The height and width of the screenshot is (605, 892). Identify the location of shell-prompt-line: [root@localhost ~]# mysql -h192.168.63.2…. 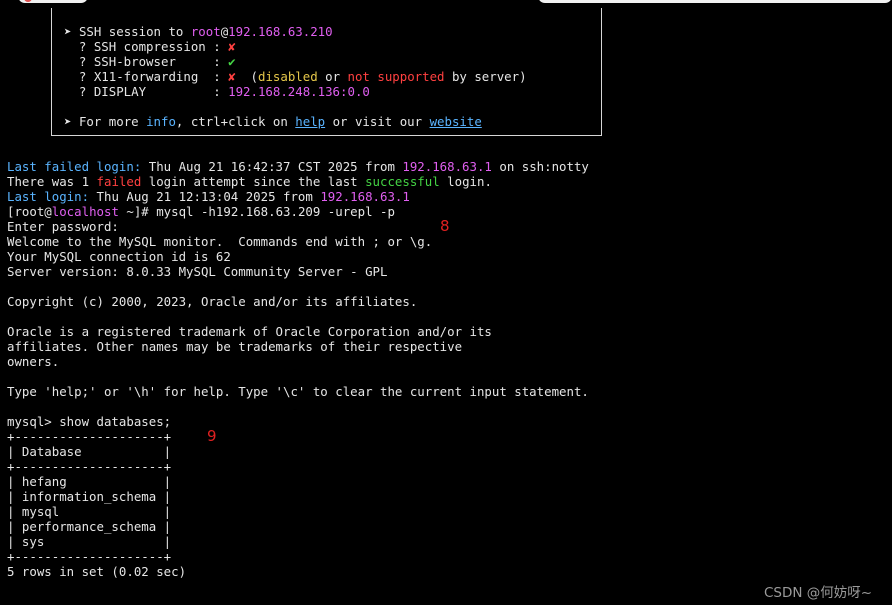
(201, 211).